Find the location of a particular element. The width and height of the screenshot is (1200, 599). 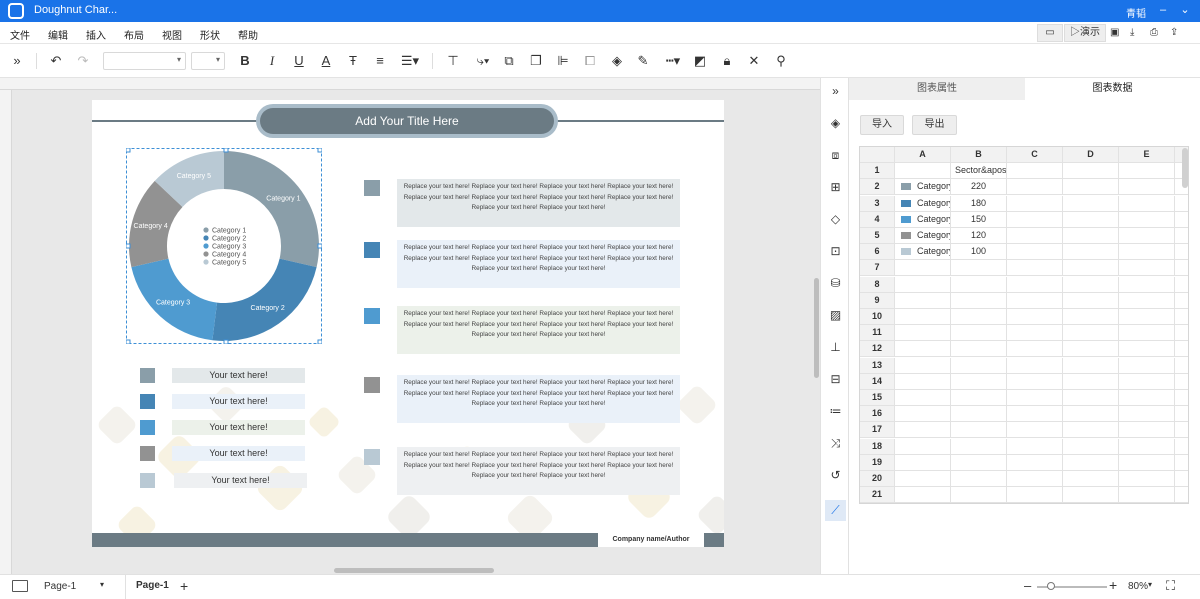

page-tab: Page-1 is located at coordinates (152, 585).